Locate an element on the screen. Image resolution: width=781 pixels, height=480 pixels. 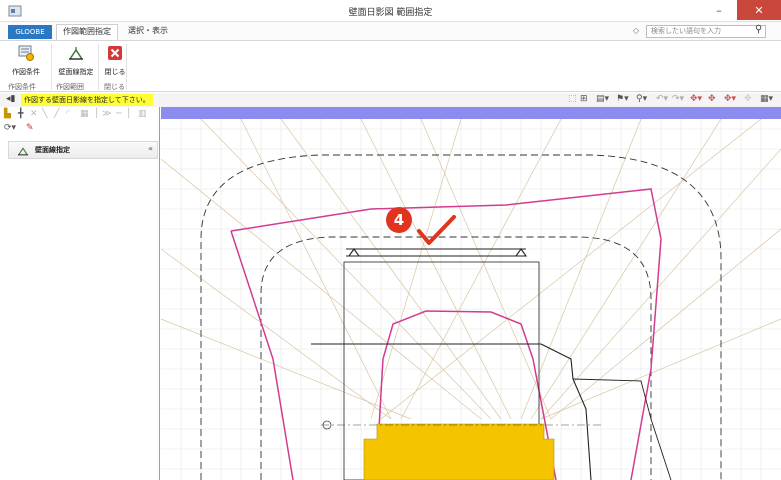
close-window-button: ✕ is located at coordinates (759, 10).